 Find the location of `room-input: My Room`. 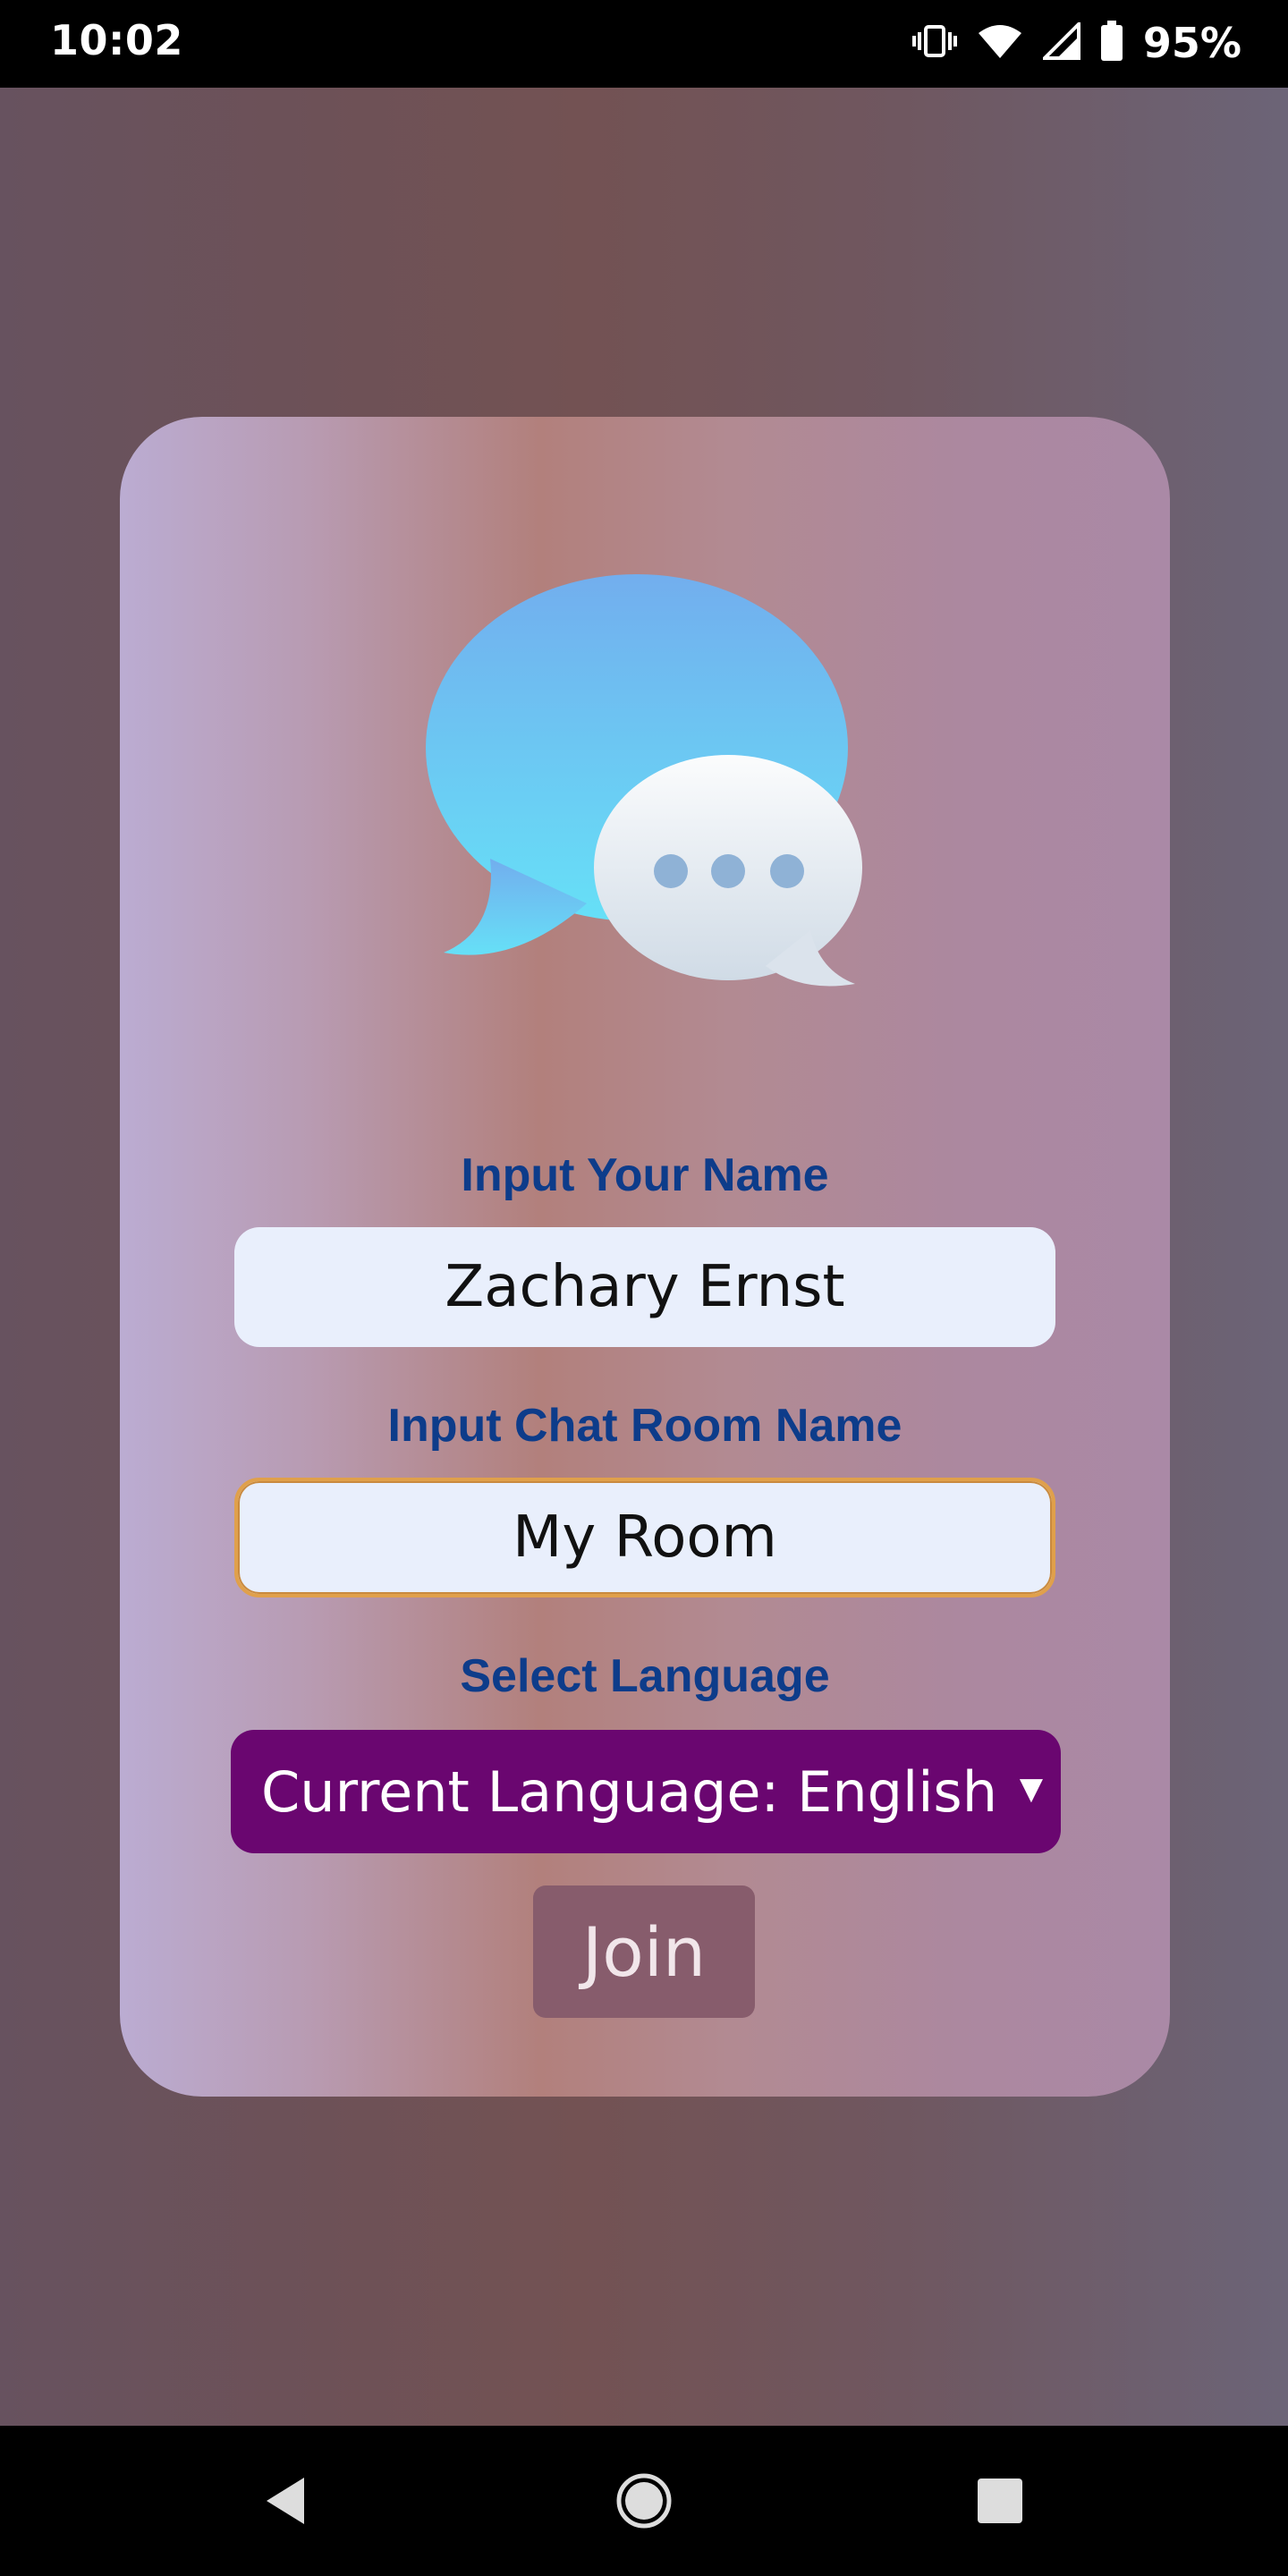

room-input: My Room is located at coordinates (644, 1537).